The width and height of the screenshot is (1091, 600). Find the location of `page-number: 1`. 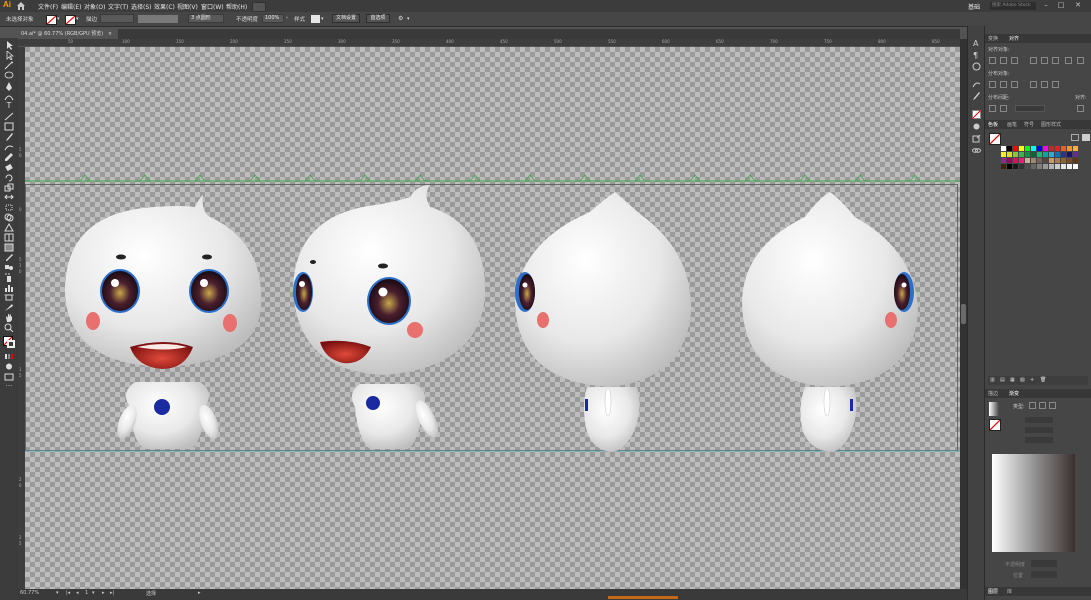

page-number: 1 is located at coordinates (86, 593).